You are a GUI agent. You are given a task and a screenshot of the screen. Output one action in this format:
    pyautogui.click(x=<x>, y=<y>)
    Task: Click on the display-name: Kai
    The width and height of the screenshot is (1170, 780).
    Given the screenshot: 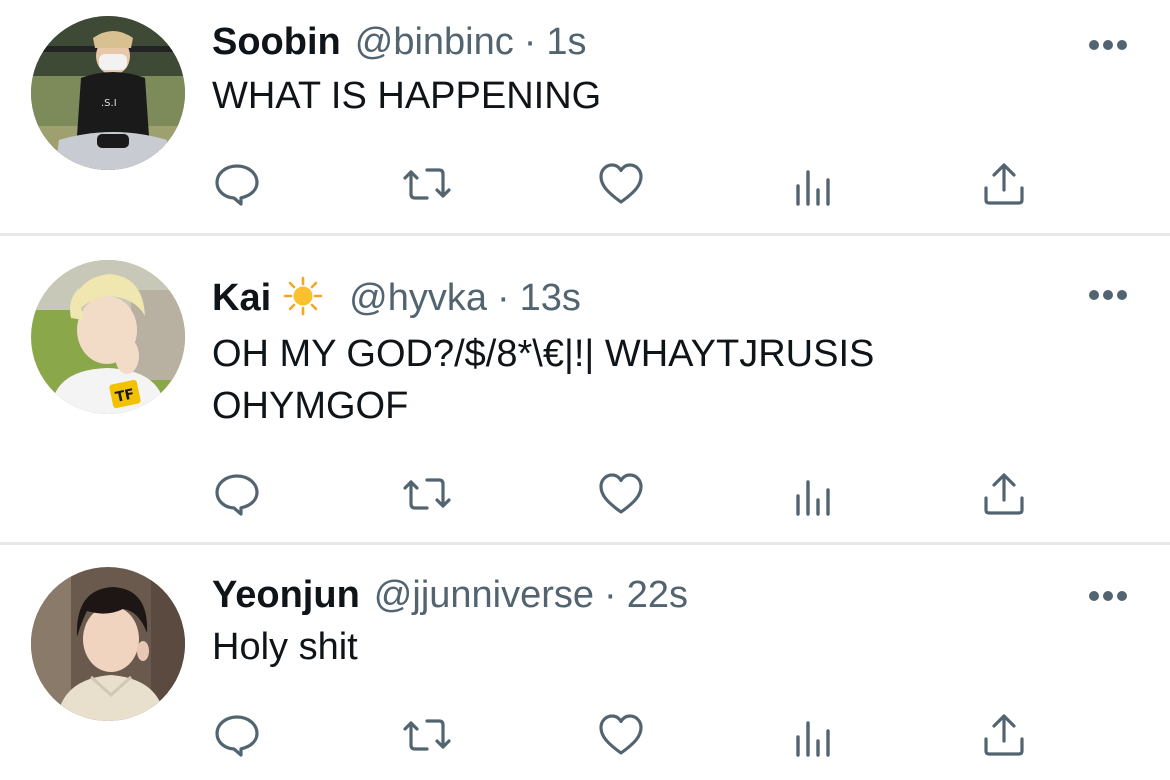 What is the action you would take?
    pyautogui.click(x=241, y=298)
    